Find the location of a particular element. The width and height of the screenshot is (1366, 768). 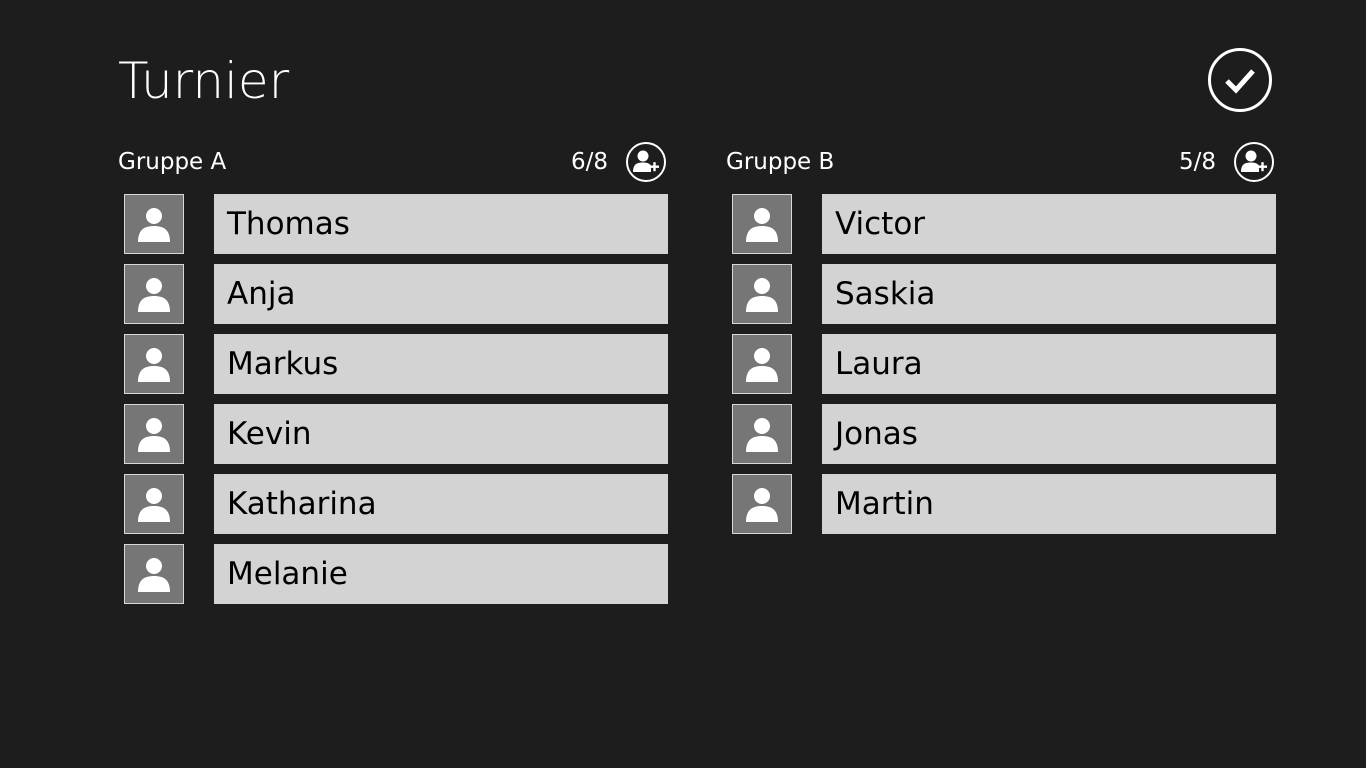

group-header: Gruppe A 6/8 is located at coordinates (396, 162).